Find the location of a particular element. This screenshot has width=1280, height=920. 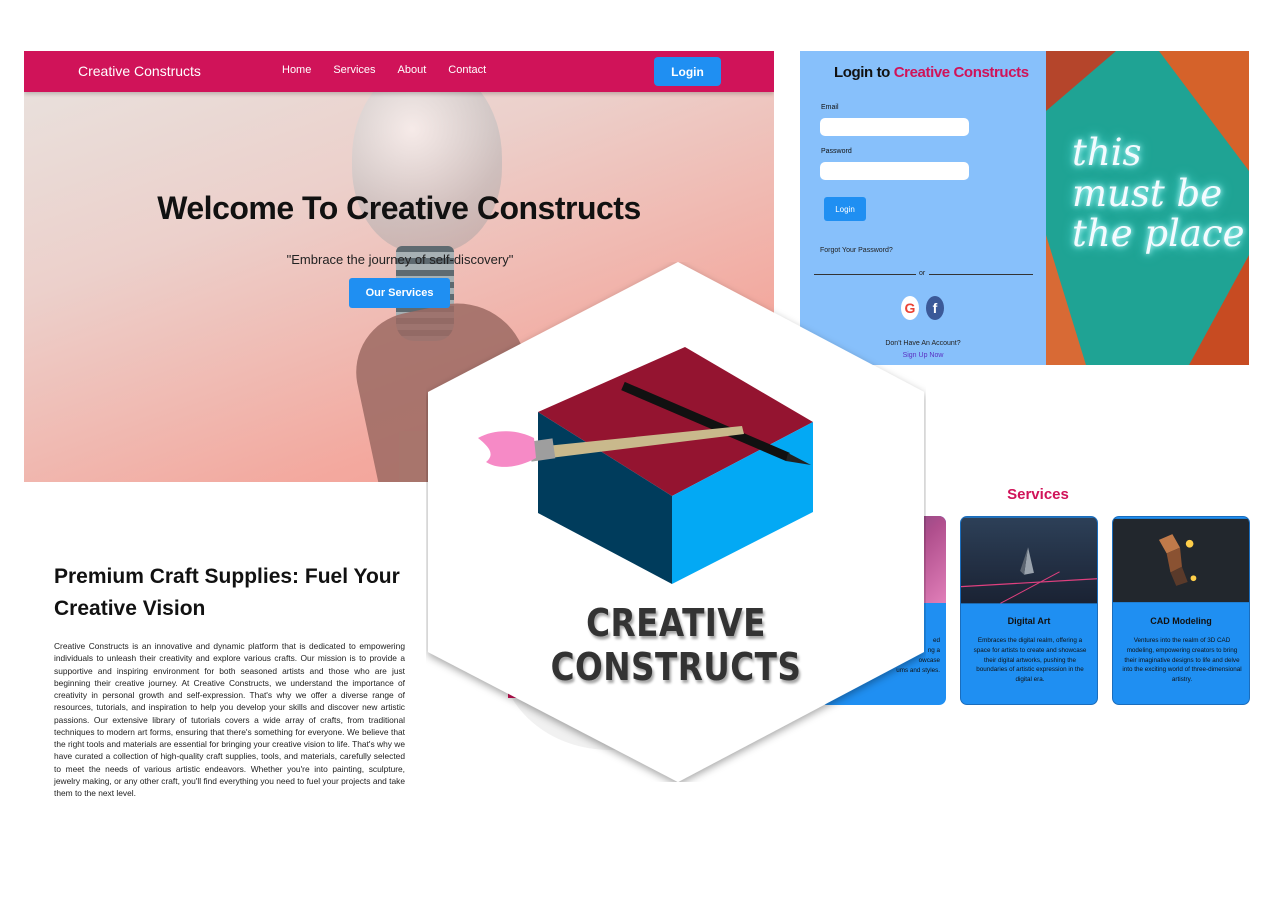

cad-modeling-image is located at coordinates (1181, 560).